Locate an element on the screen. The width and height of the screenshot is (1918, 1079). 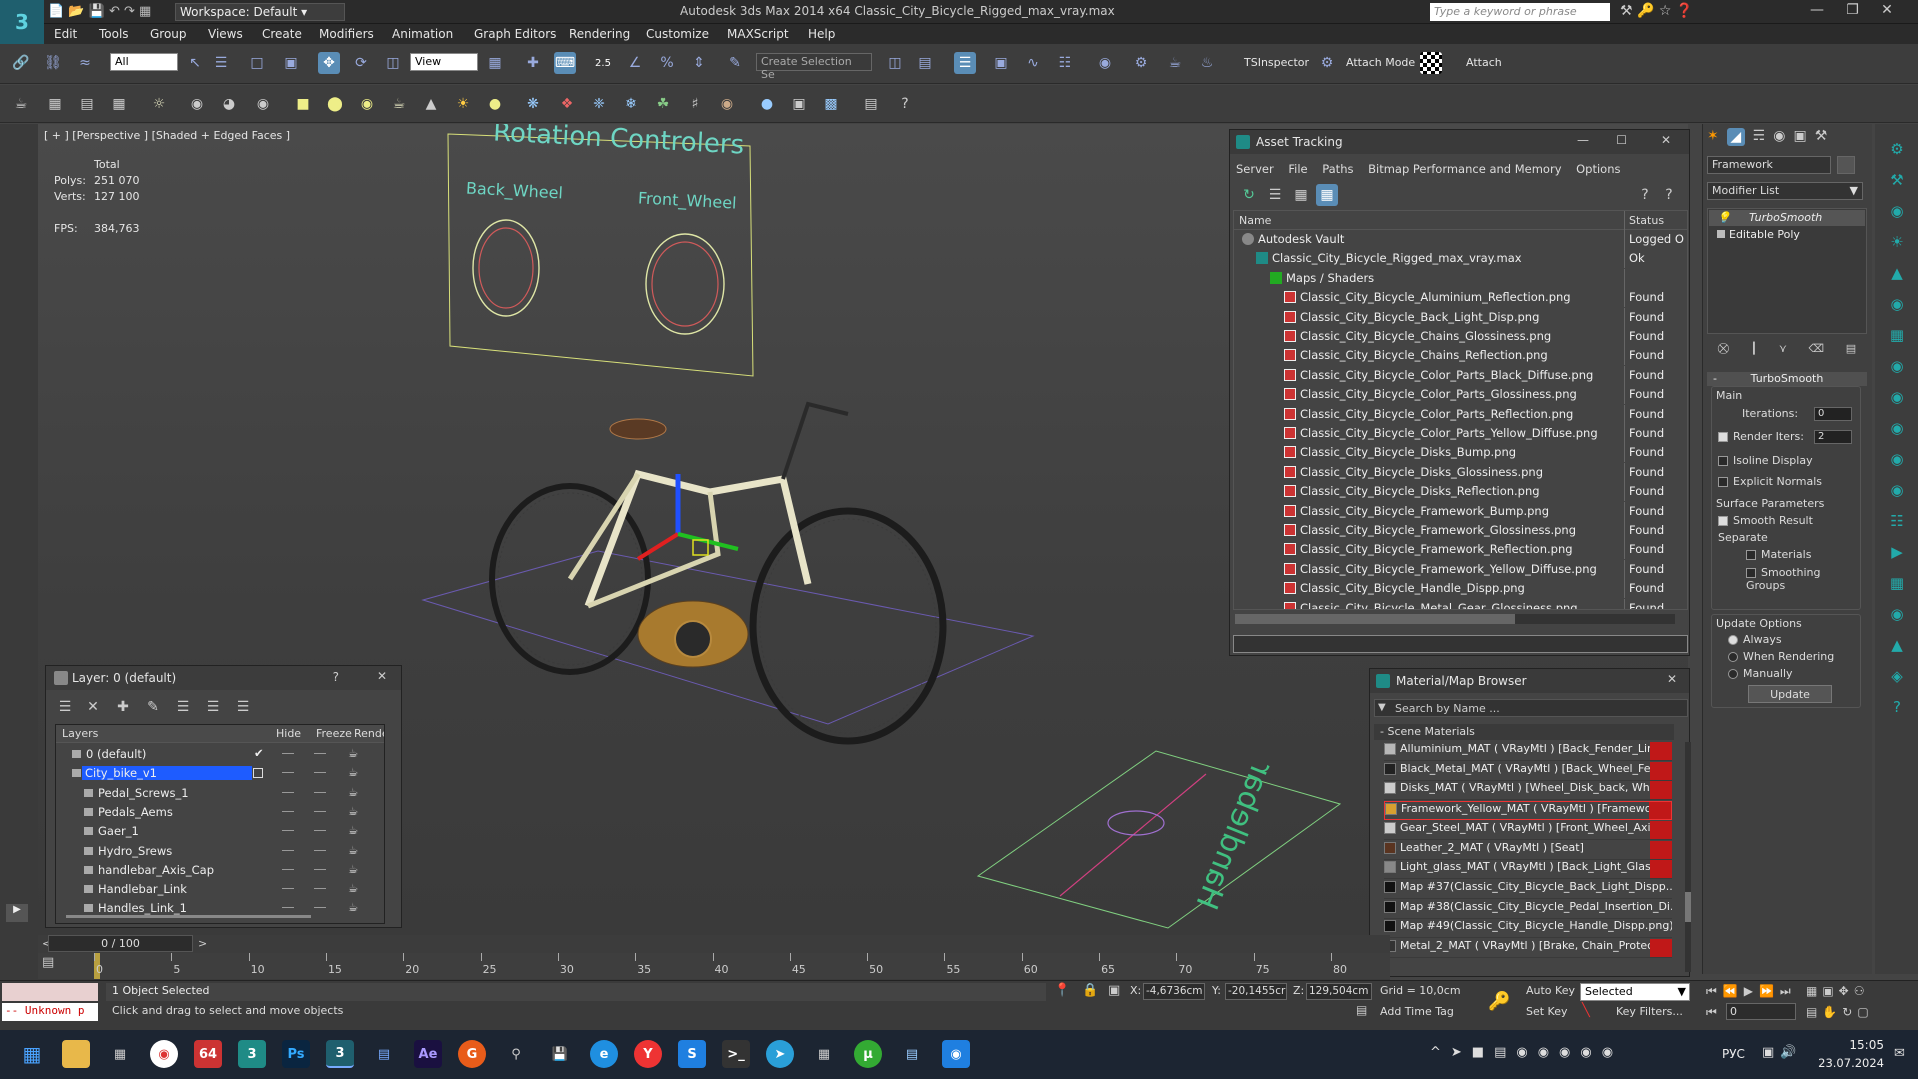
y-coordinate-field: -20,1455cr is located at coordinates (1256, 991).